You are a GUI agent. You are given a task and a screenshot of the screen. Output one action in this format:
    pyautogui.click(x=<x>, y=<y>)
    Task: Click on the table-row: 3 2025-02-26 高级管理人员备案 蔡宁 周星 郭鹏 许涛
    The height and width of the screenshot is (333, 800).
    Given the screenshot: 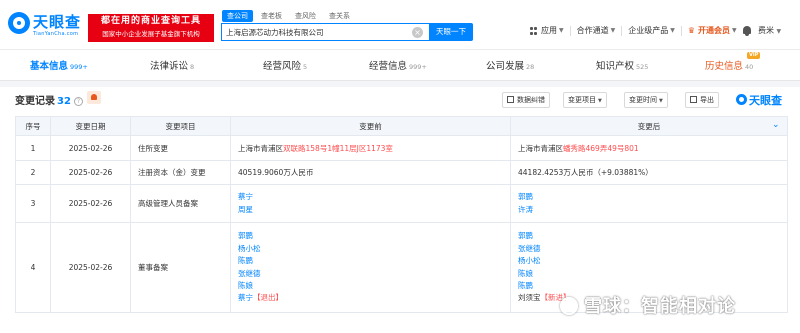 What is the action you would take?
    pyautogui.click(x=401, y=203)
    